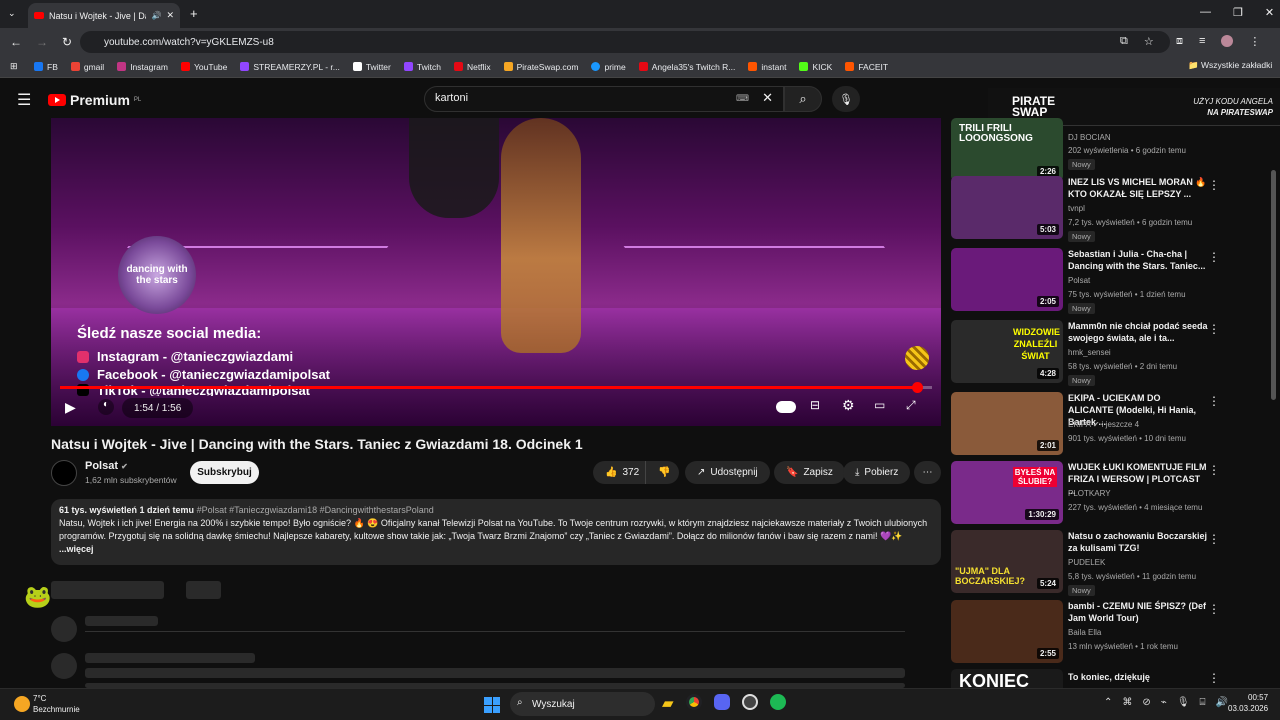  Describe the element at coordinates (1149, 41) in the screenshot. I see `bookmark-star-icon: ☆` at that location.